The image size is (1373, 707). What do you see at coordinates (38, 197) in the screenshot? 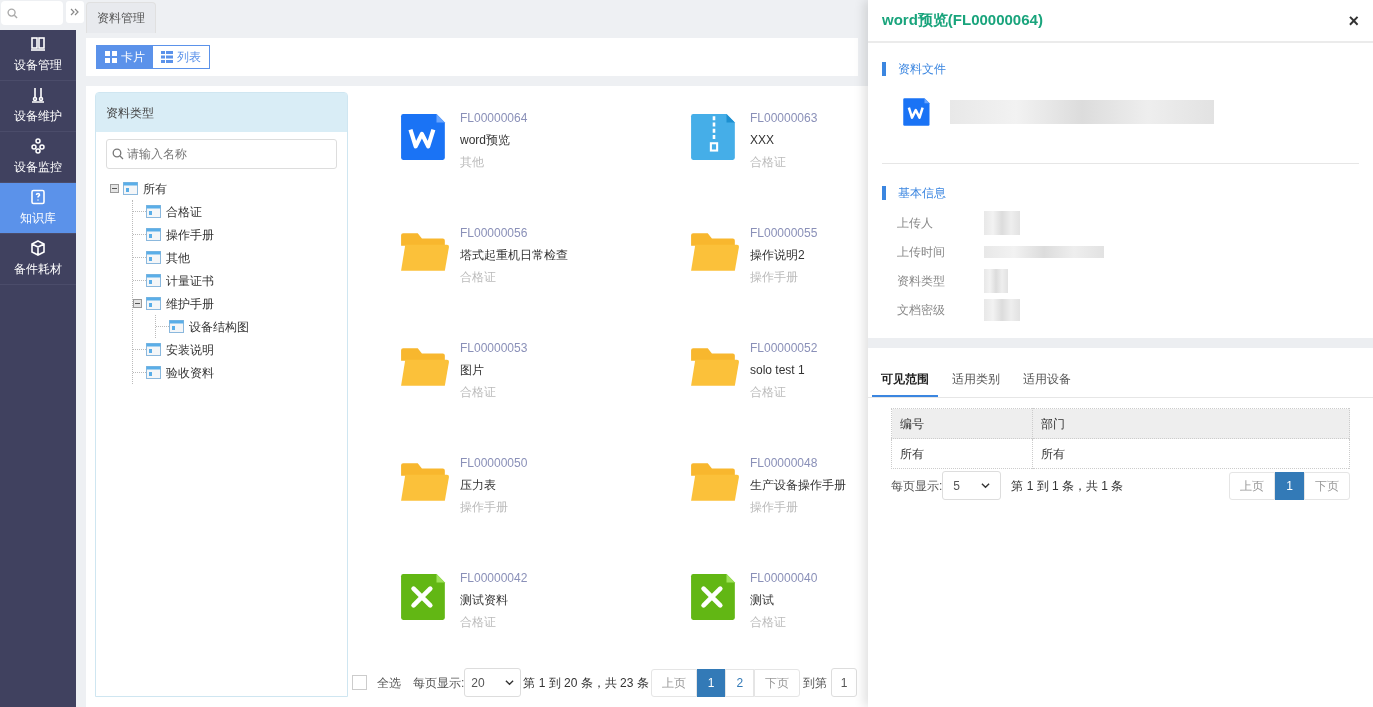
I see `help-icon` at bounding box center [38, 197].